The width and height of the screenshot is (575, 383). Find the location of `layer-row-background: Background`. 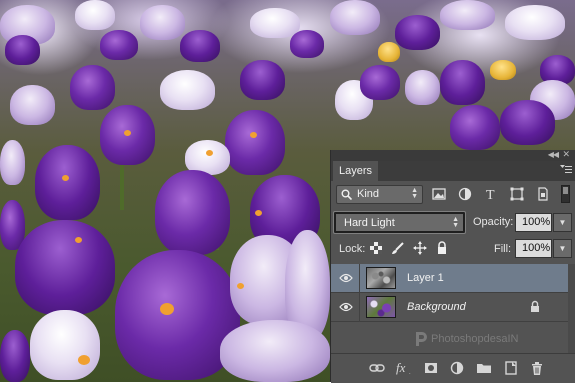

layer-row-background: Background is located at coordinates (453, 307).